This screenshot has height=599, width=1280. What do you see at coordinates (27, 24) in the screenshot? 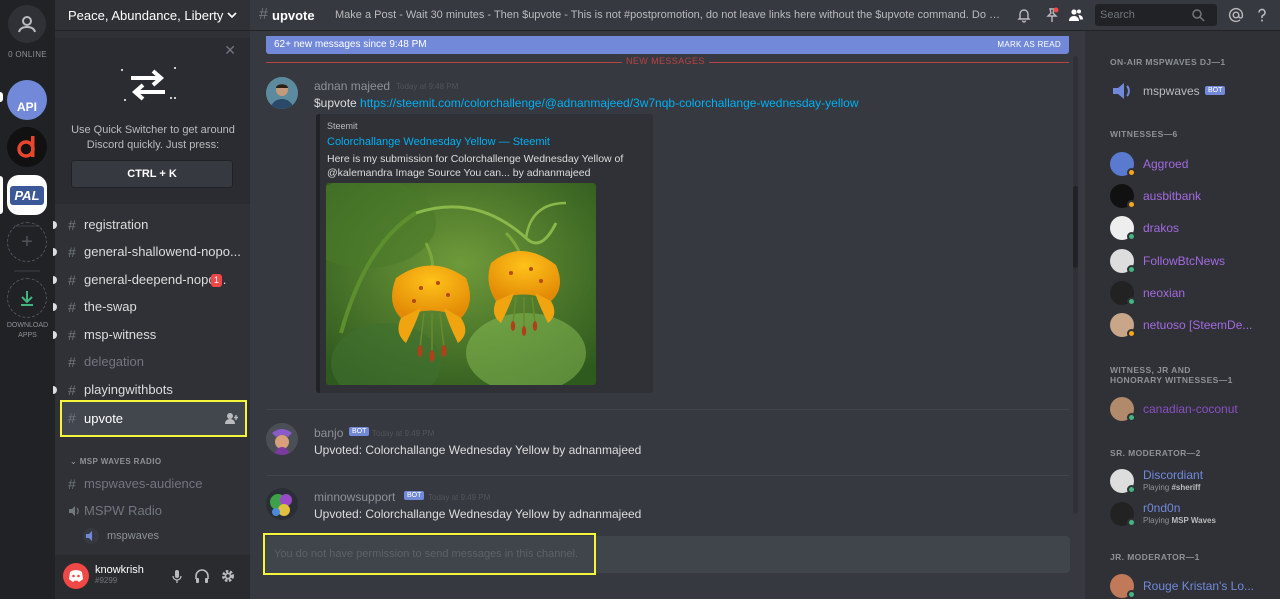
I see `friends-home-button` at bounding box center [27, 24].